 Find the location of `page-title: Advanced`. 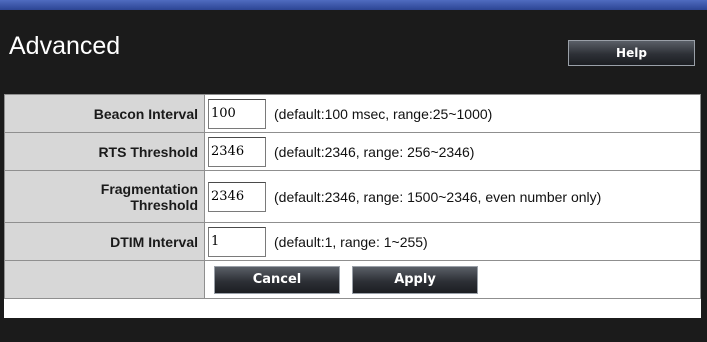

page-title: Advanced is located at coordinates (65, 46).